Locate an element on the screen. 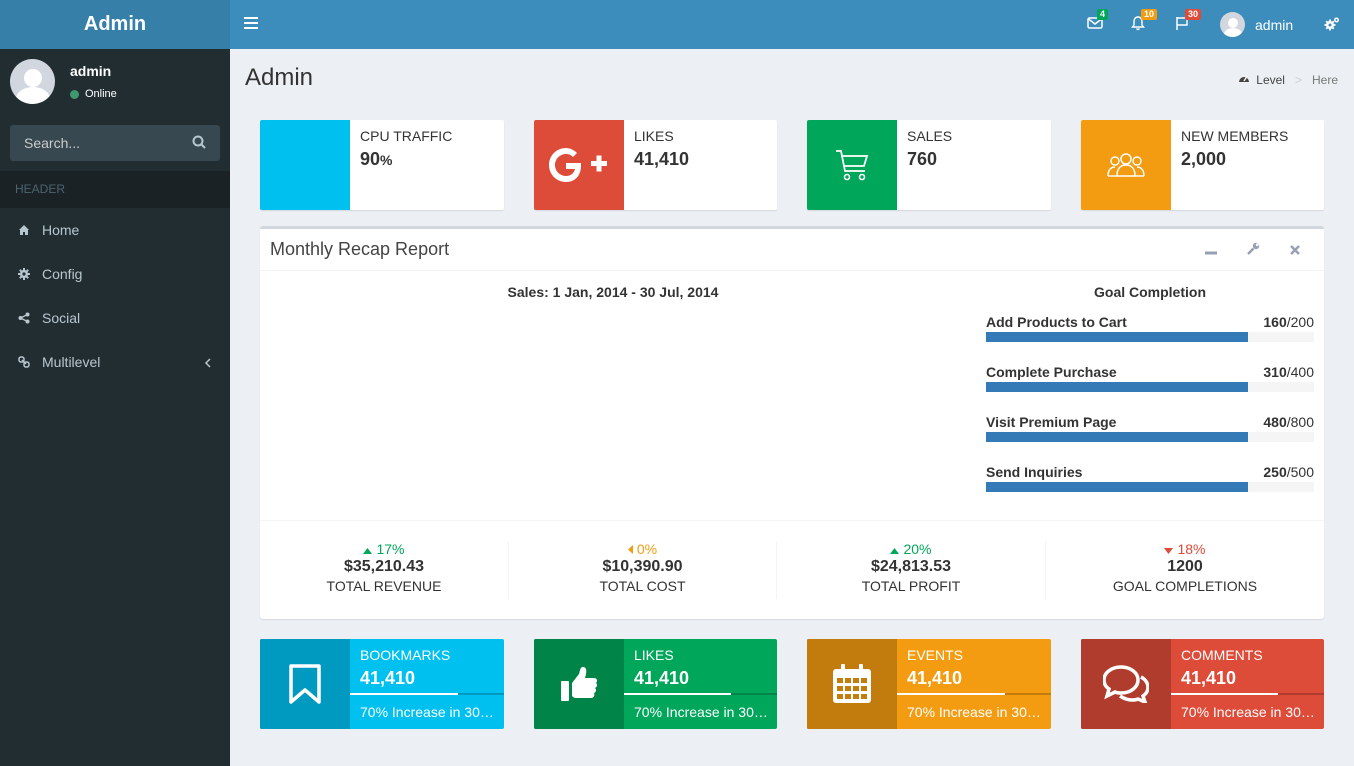 This screenshot has height=766, width=1354. goal-label: Add Products to Cart is located at coordinates (1056, 322).